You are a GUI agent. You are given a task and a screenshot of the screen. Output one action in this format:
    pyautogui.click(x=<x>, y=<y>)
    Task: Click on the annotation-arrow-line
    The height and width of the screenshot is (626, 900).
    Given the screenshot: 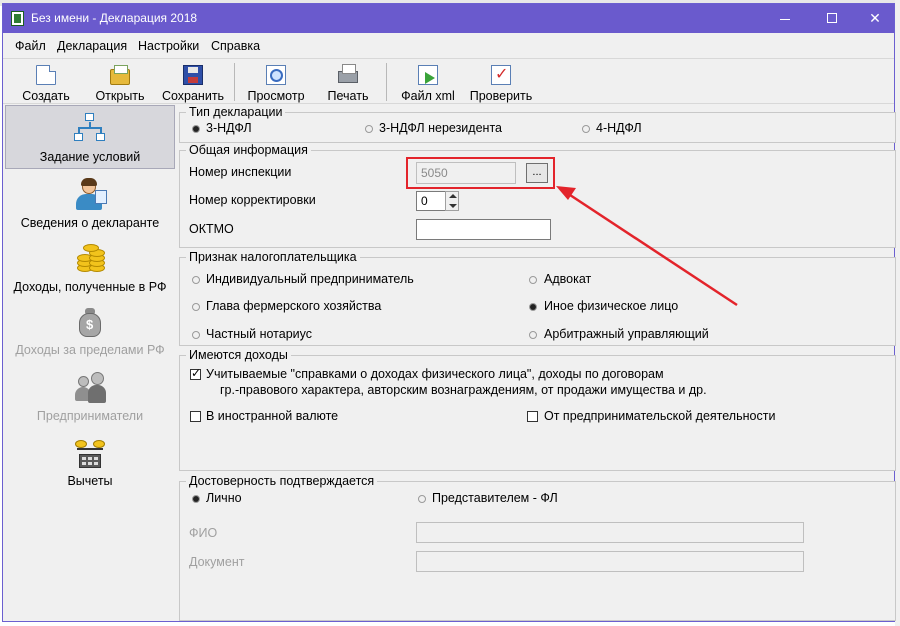 What is the action you would take?
    pyautogui.click(x=652, y=249)
    